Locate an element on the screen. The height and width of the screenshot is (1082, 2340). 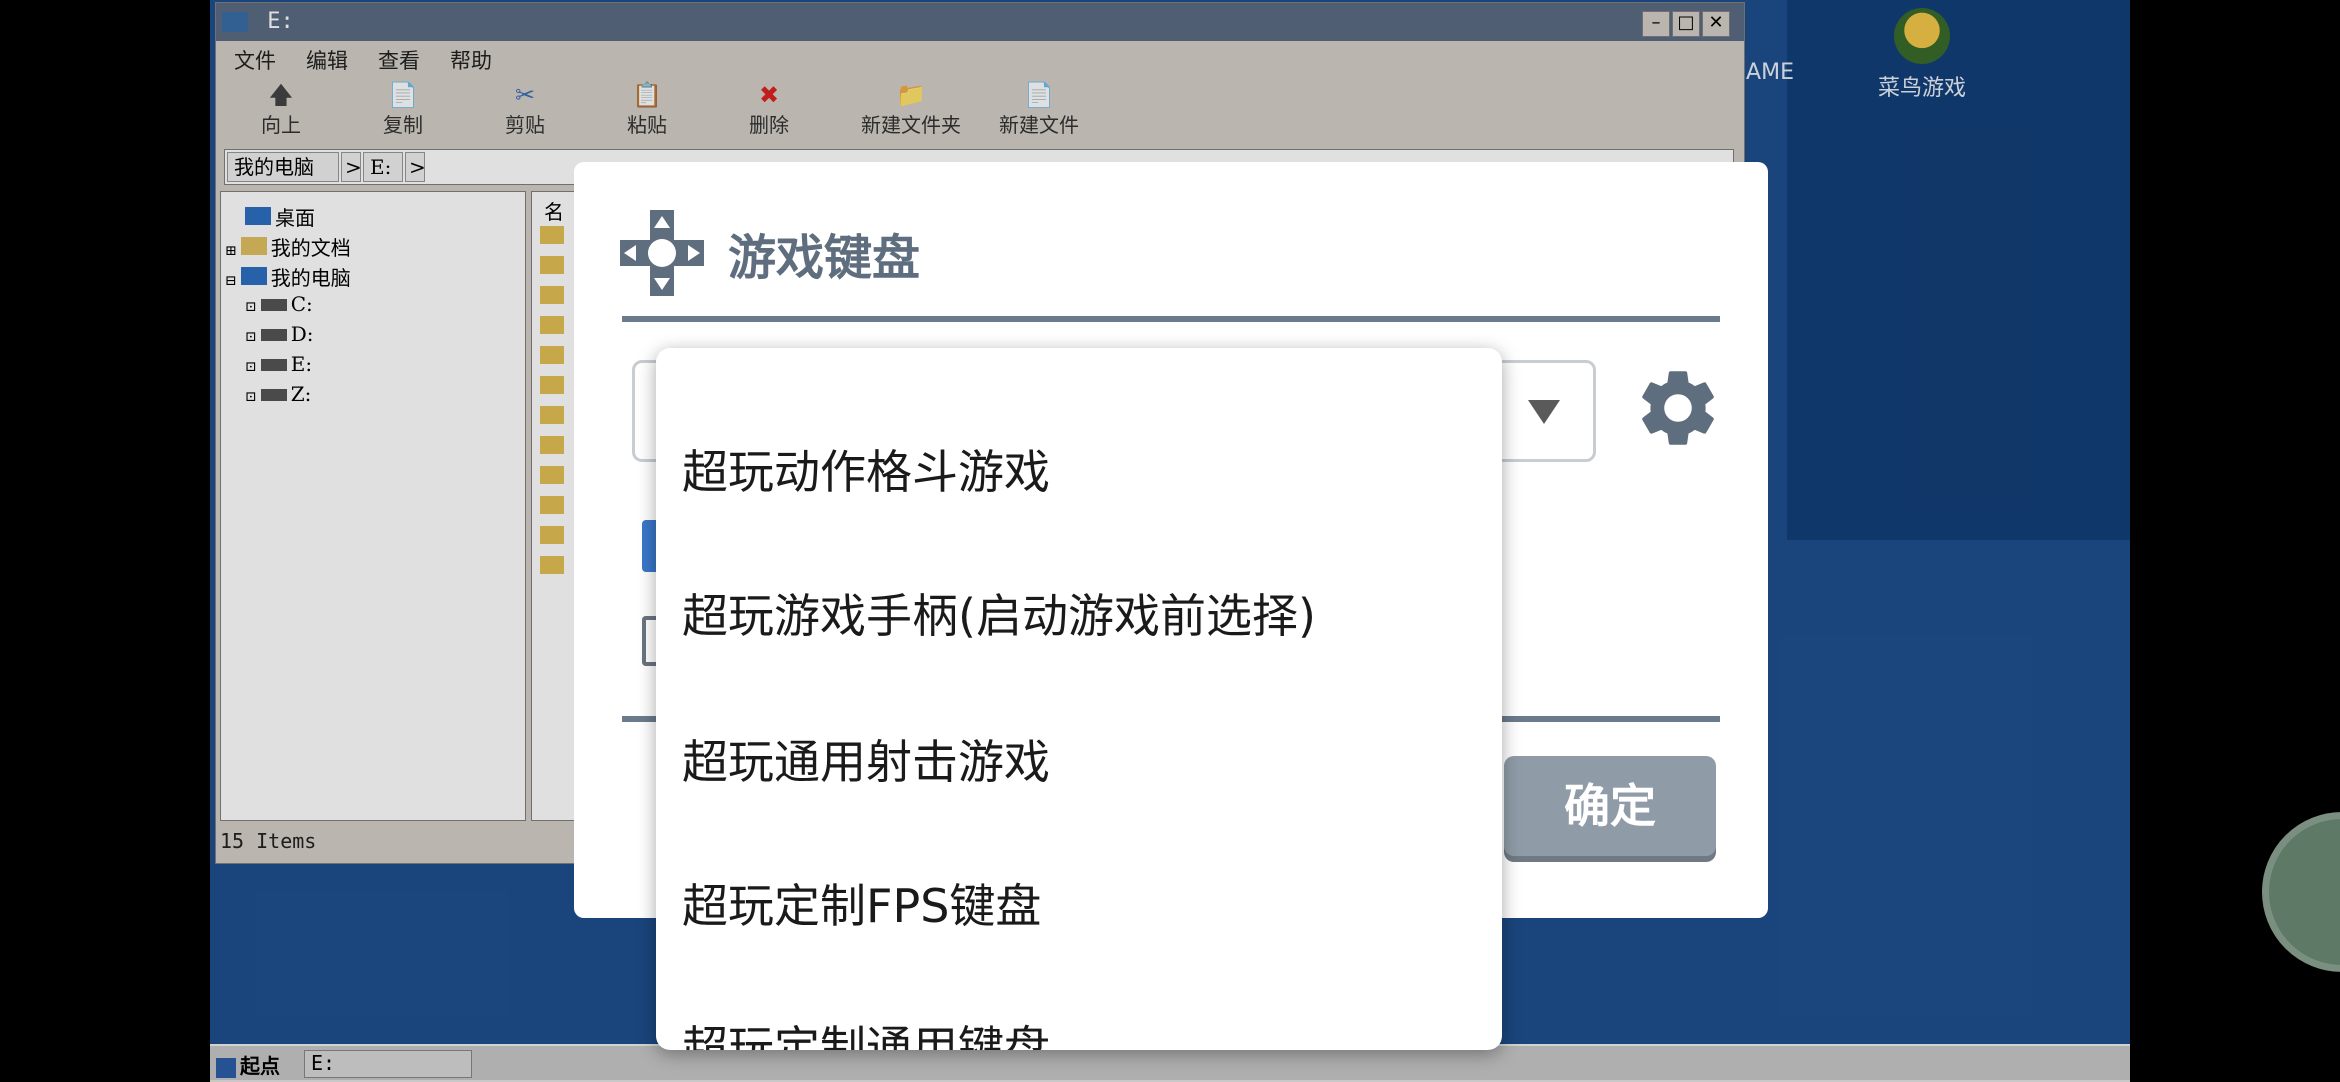
dialog-title: 游戏键盘 is located at coordinates (824, 258).